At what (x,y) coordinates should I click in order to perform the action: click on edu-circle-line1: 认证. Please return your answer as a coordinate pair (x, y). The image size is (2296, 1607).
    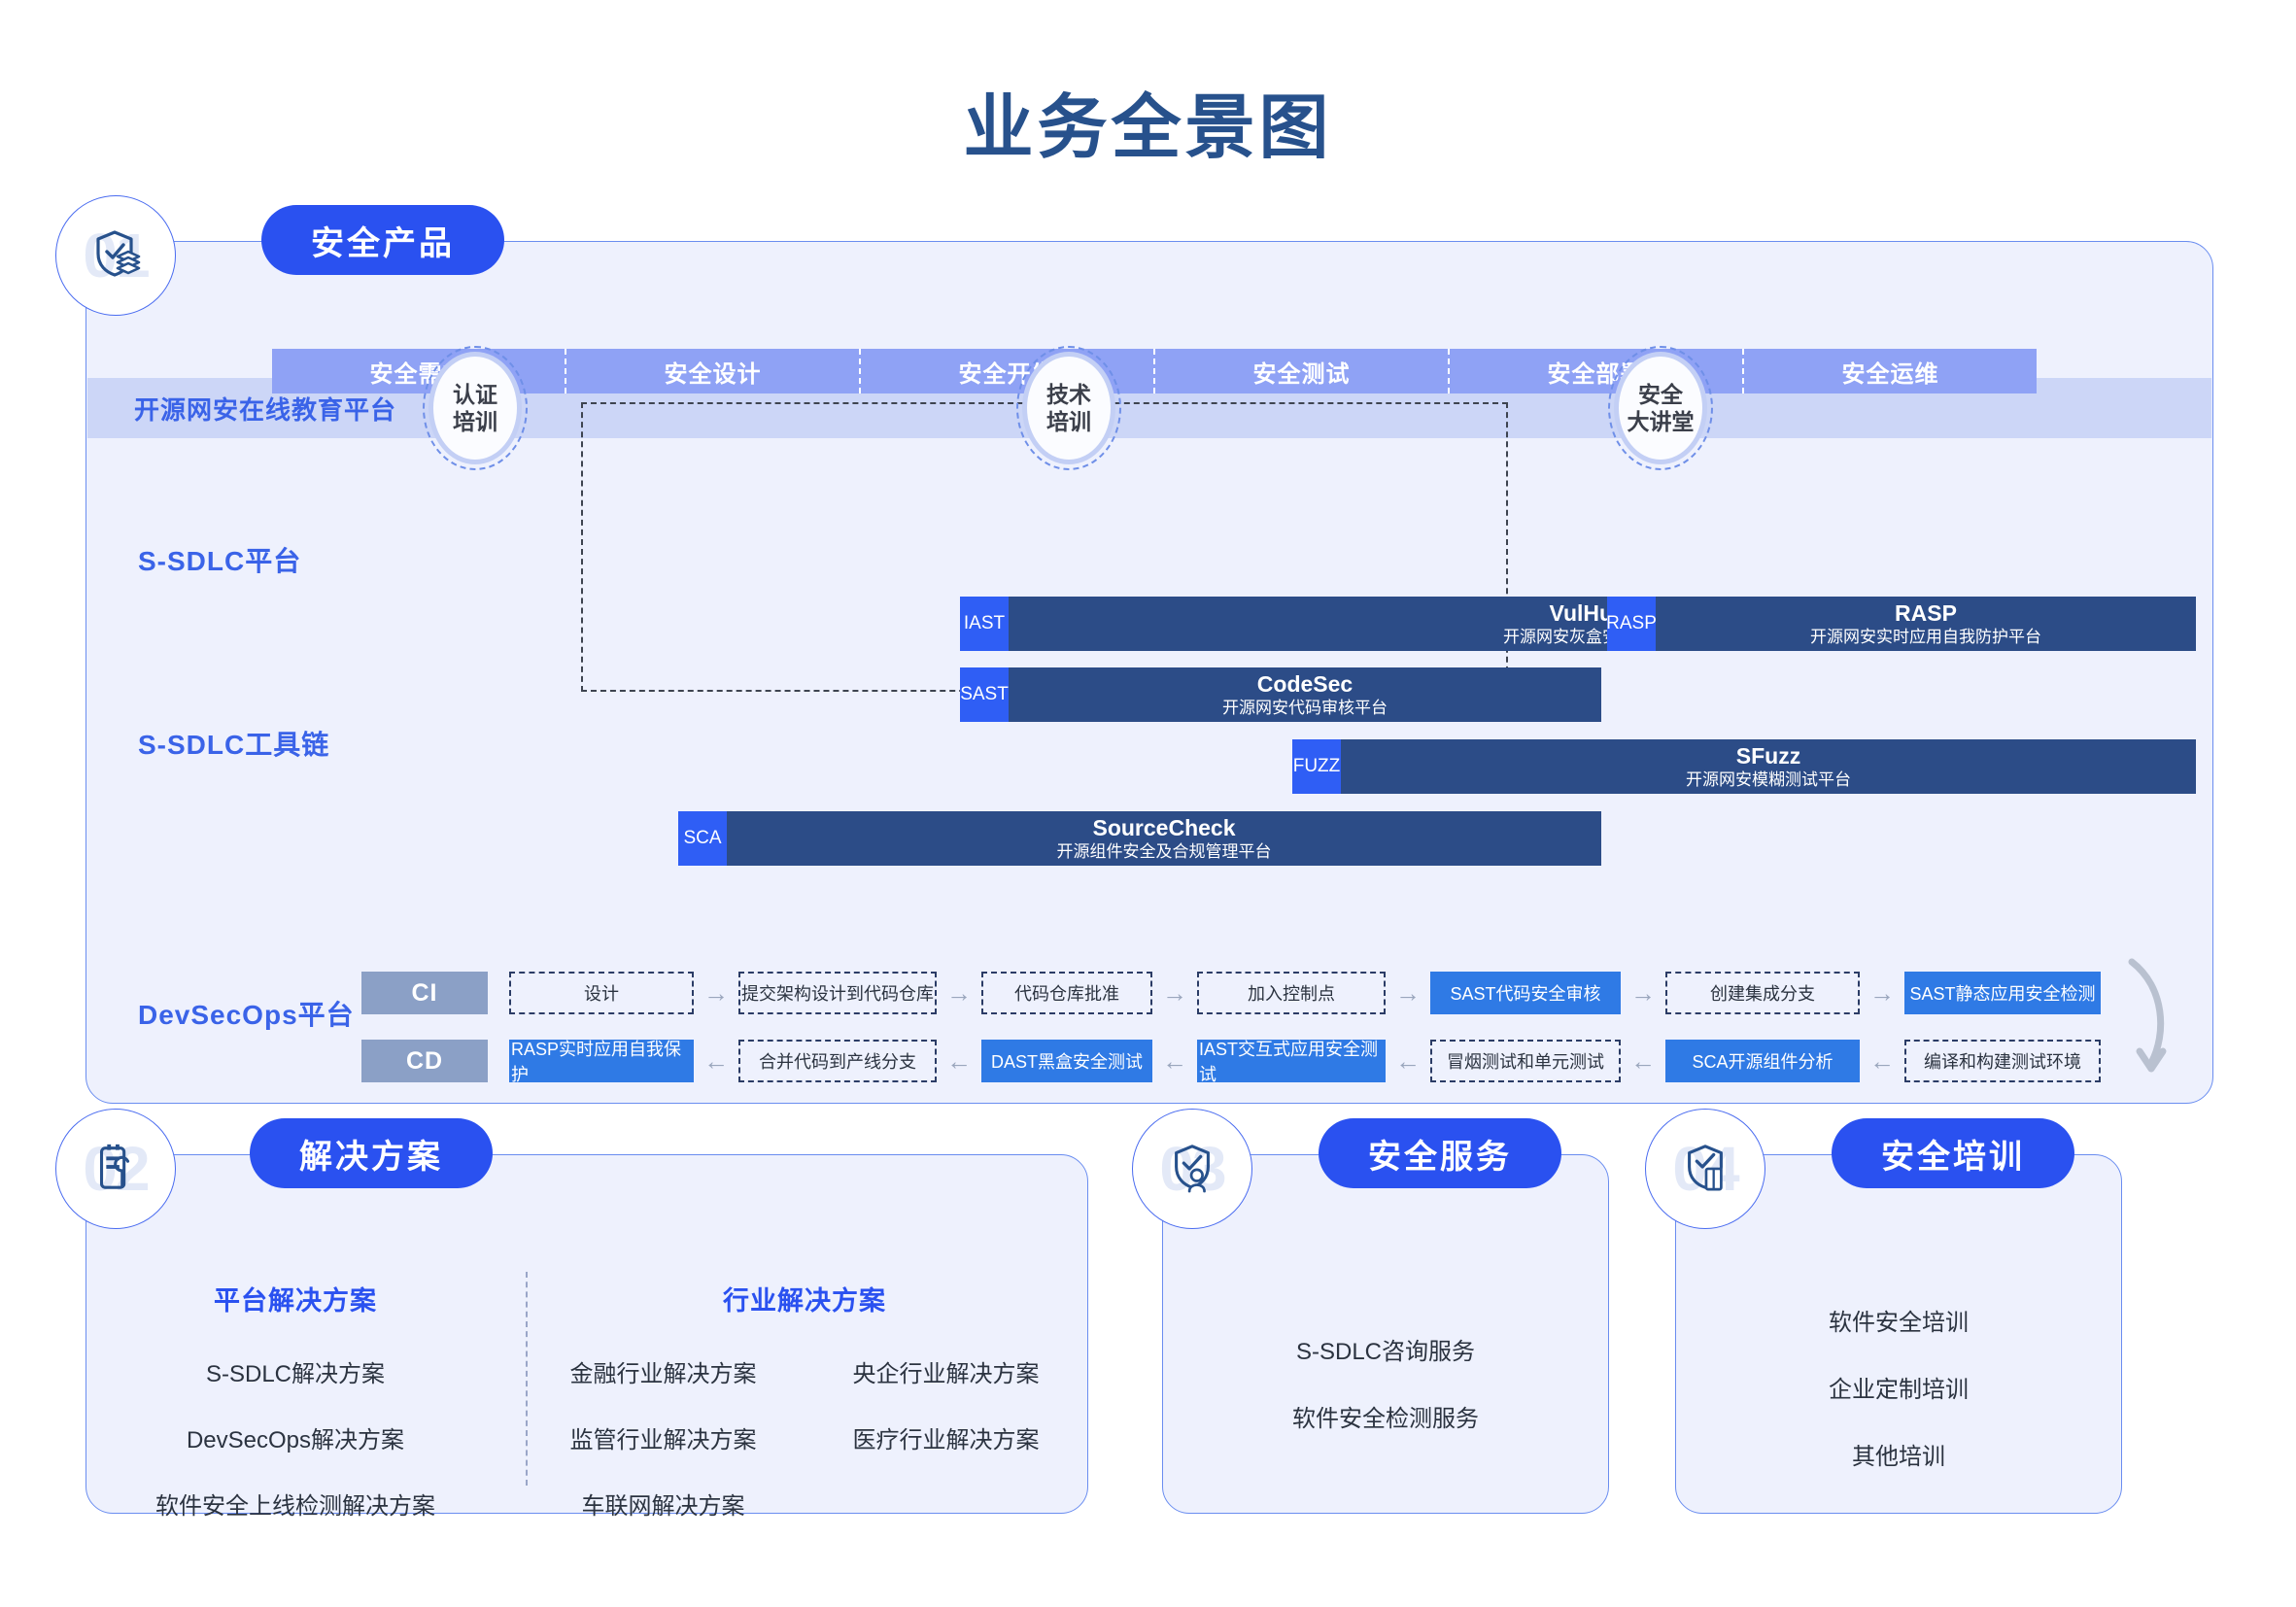
    Looking at the image, I should click on (475, 394).